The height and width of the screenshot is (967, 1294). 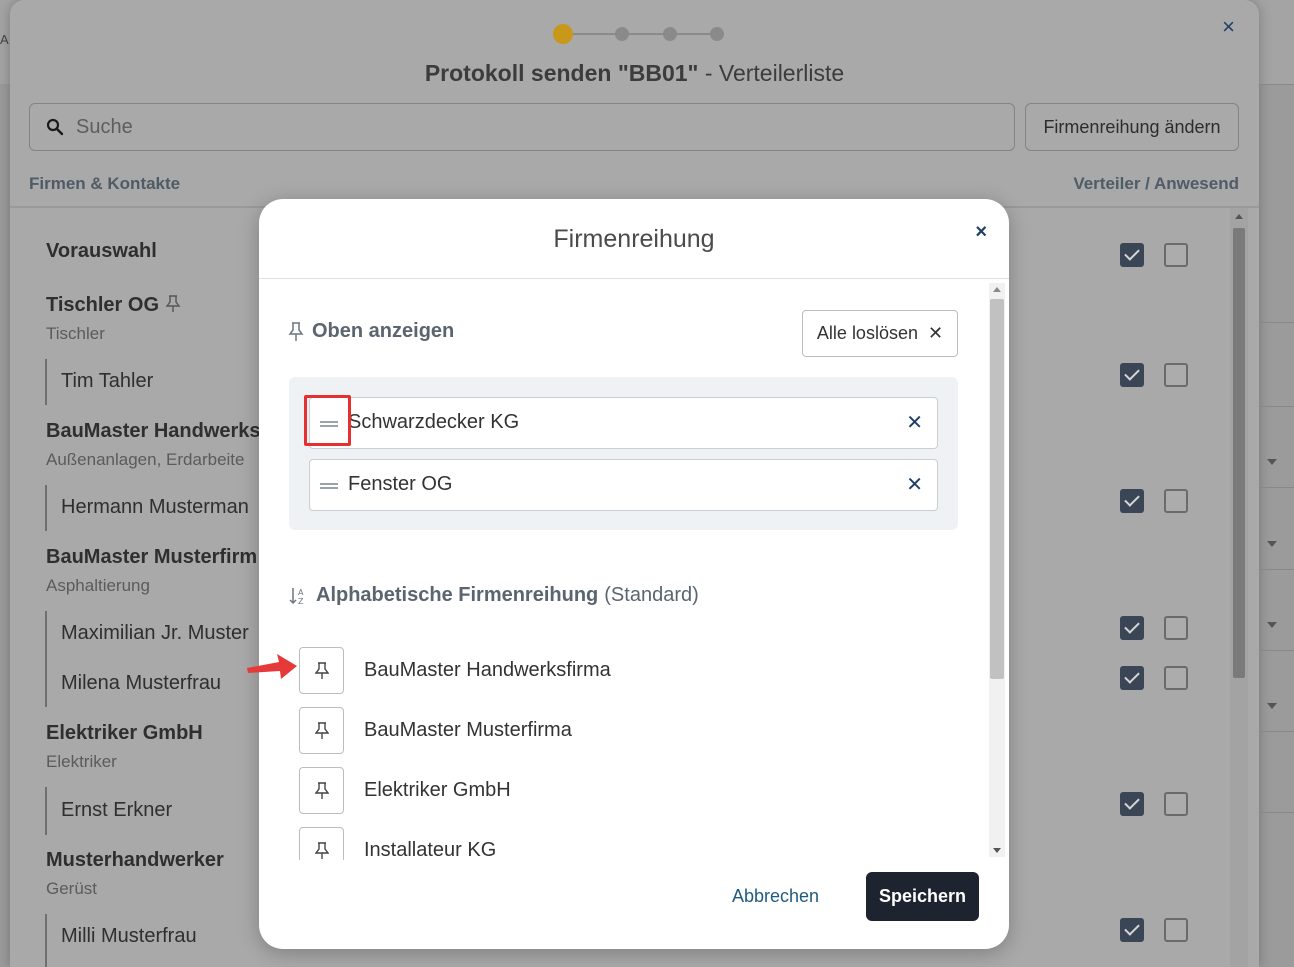 I want to click on background-page-edge, so click(x=1276, y=483).